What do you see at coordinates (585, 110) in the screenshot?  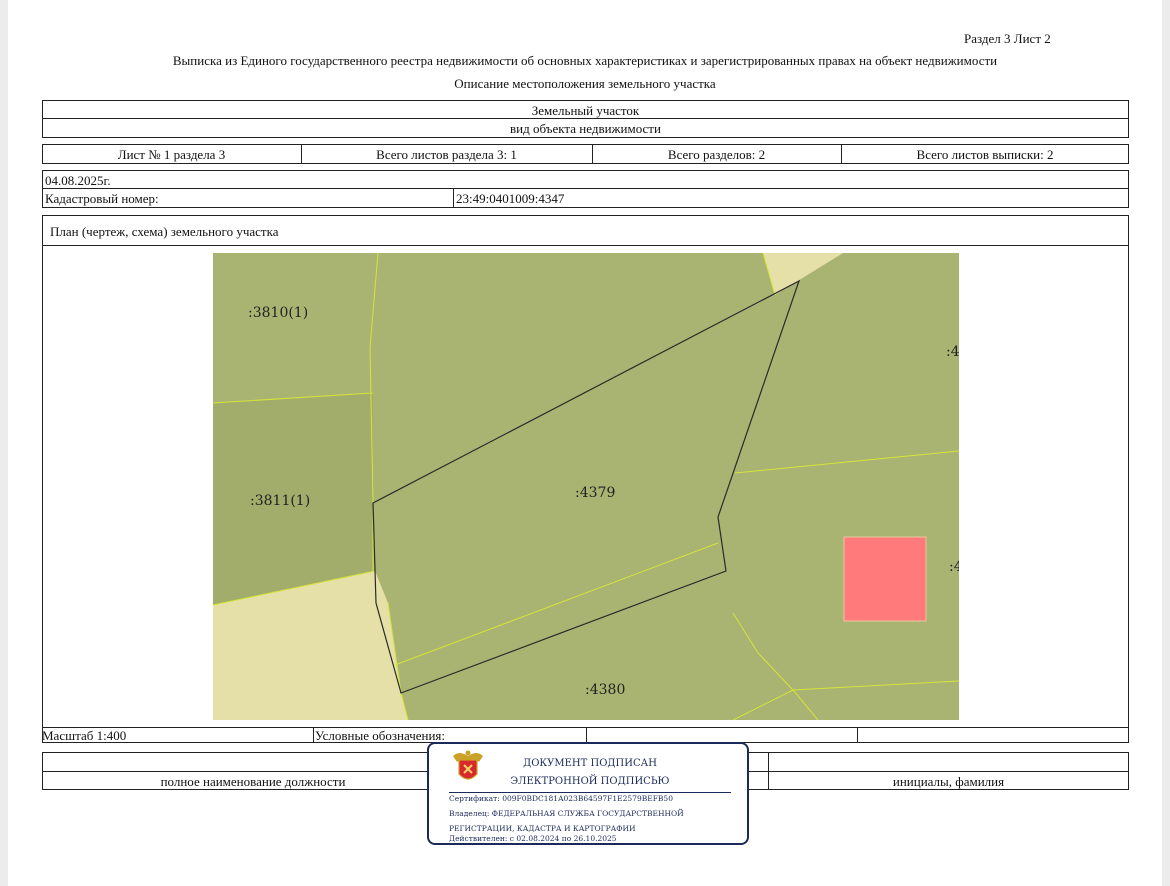 I see `object-type-value: Земельный участок` at bounding box center [585, 110].